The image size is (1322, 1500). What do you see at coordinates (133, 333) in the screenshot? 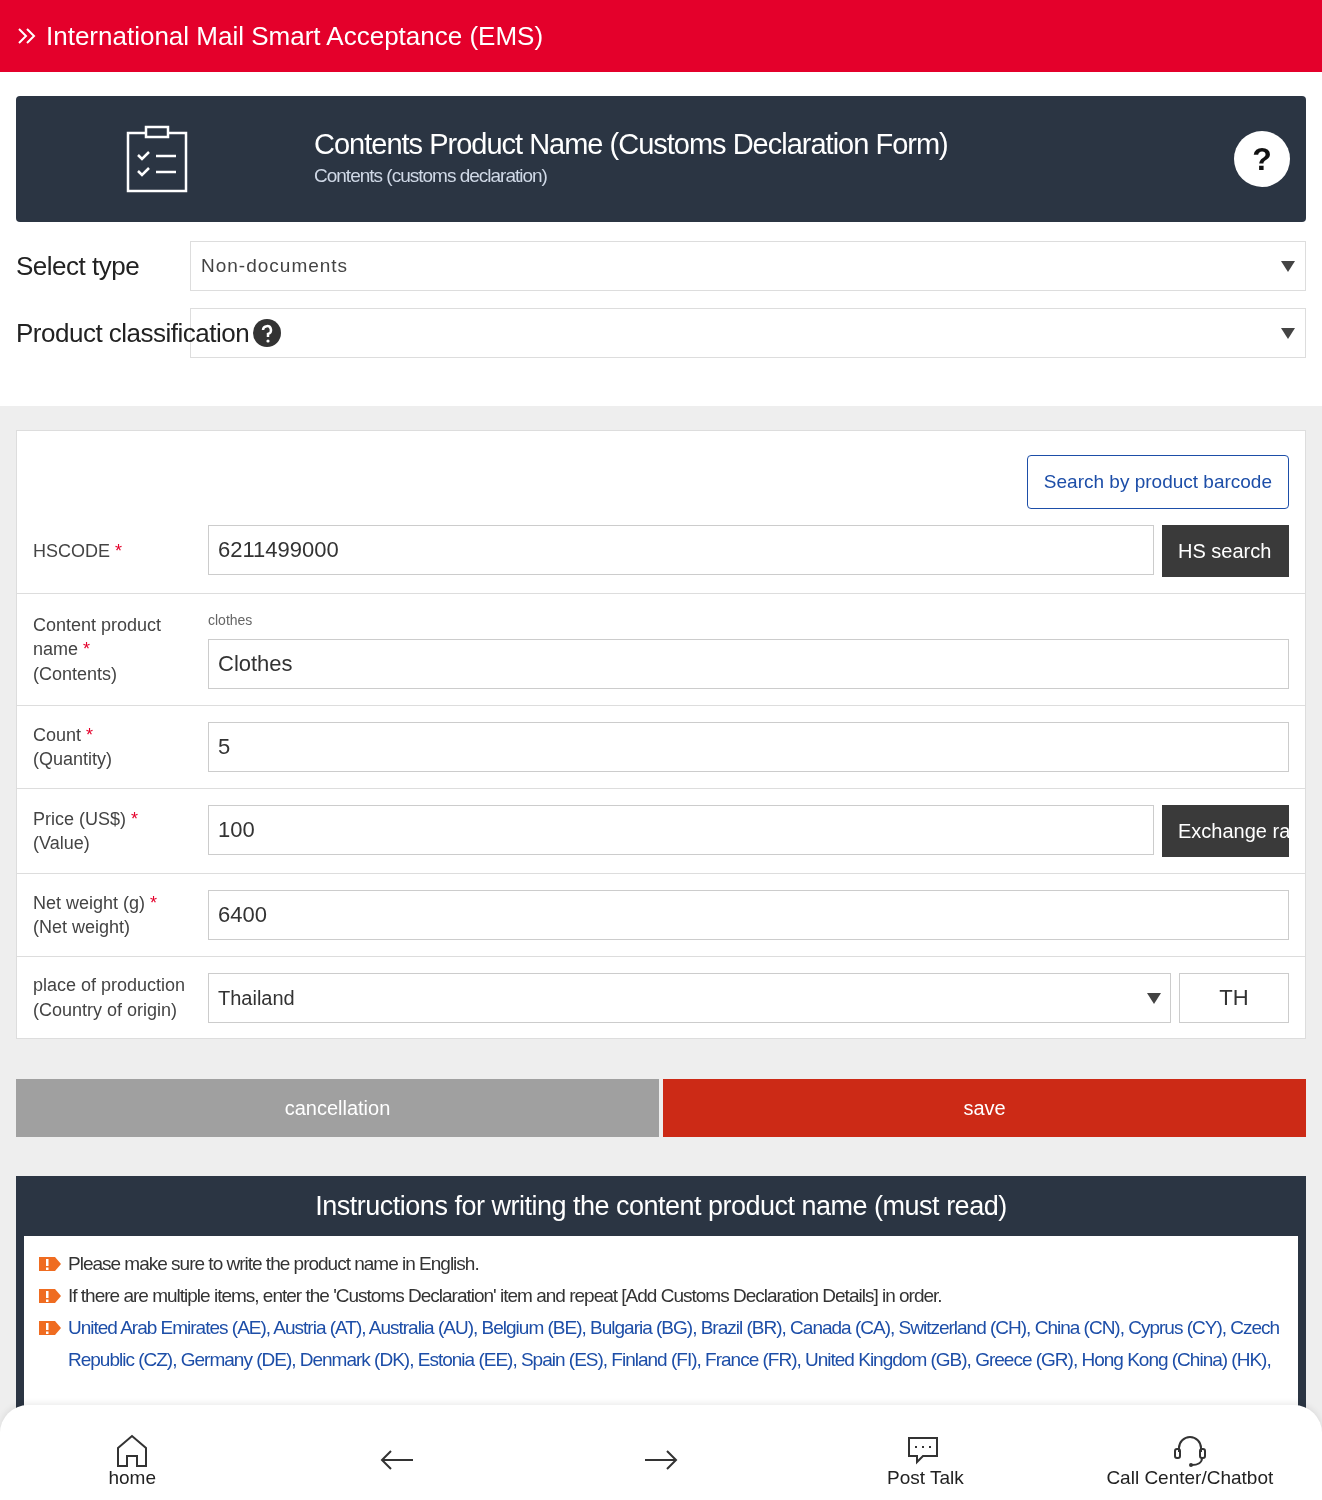
I see `field-label: Product classification` at bounding box center [133, 333].